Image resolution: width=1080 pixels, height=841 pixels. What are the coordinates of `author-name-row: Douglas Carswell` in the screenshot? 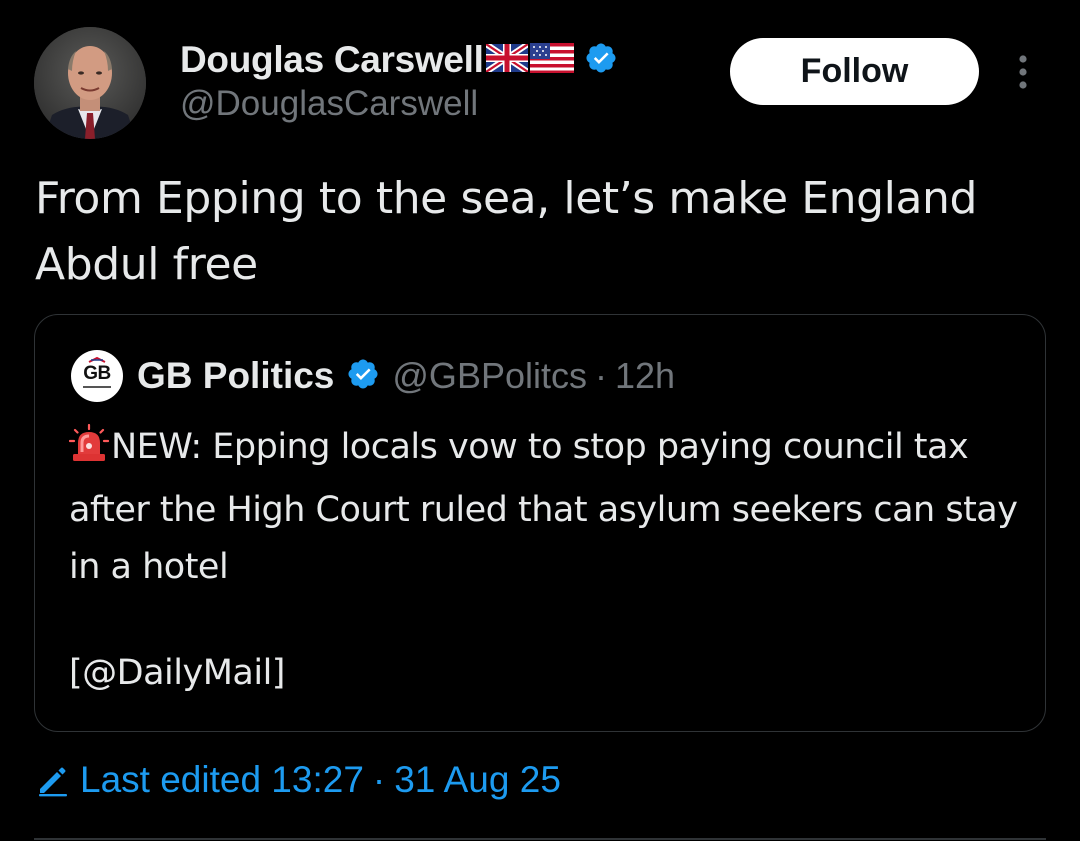 It's located at (399, 60).